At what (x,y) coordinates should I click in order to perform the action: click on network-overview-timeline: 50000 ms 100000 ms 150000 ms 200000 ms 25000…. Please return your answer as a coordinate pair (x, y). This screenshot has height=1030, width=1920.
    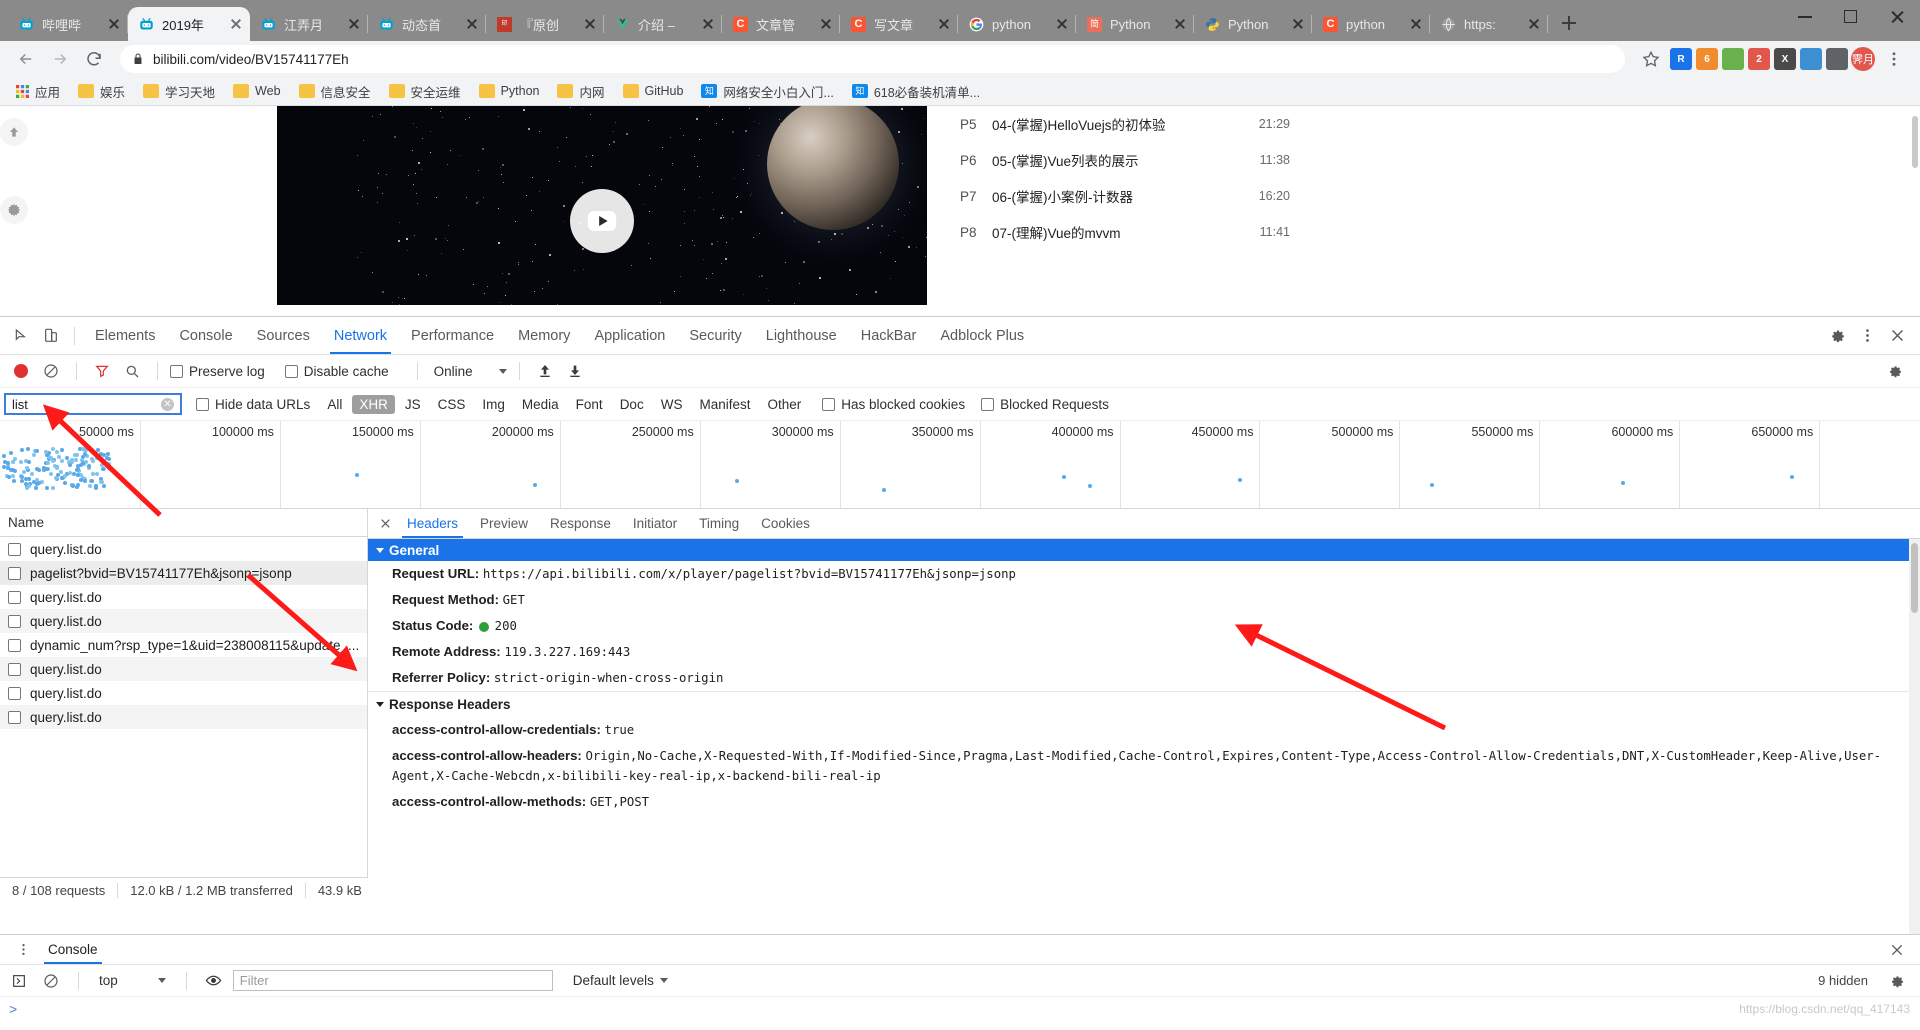
    Looking at the image, I should click on (960, 465).